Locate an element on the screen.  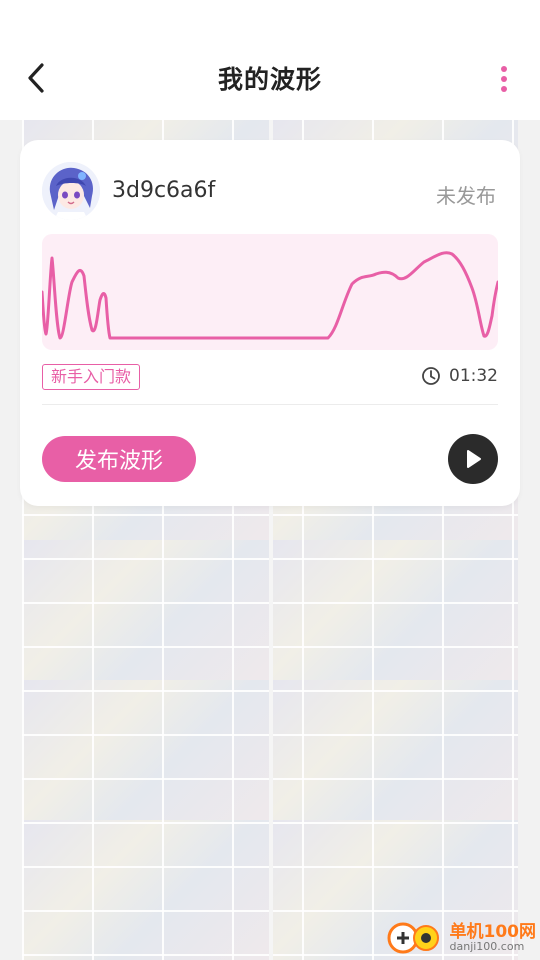
status-label: 未发布 is located at coordinates (466, 196).